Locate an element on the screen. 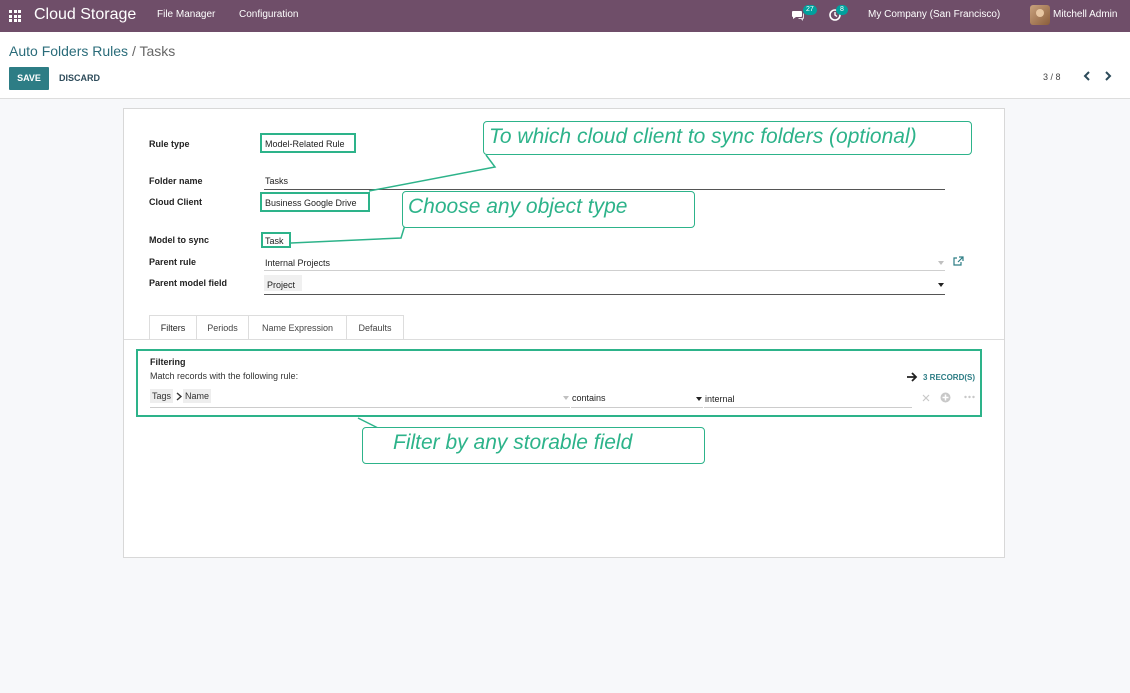 The height and width of the screenshot is (693, 1130). pager-next-icon is located at coordinates (1108, 76).